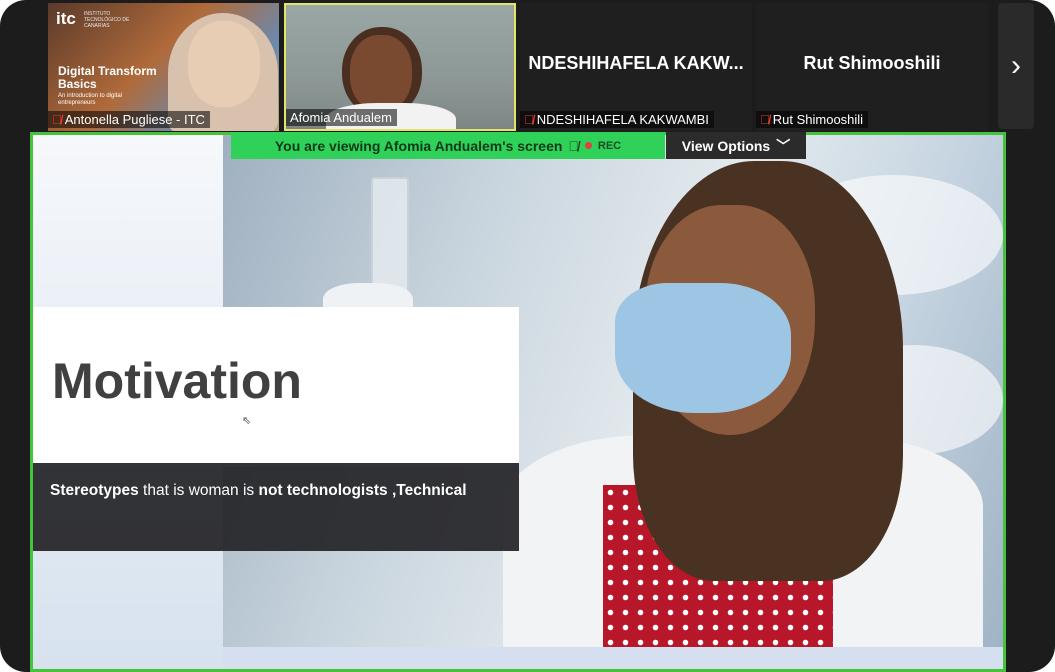 This screenshot has height=672, width=1055. Describe the element at coordinates (613, 658) in the screenshot. I see `slide-bottom-strip` at that location.